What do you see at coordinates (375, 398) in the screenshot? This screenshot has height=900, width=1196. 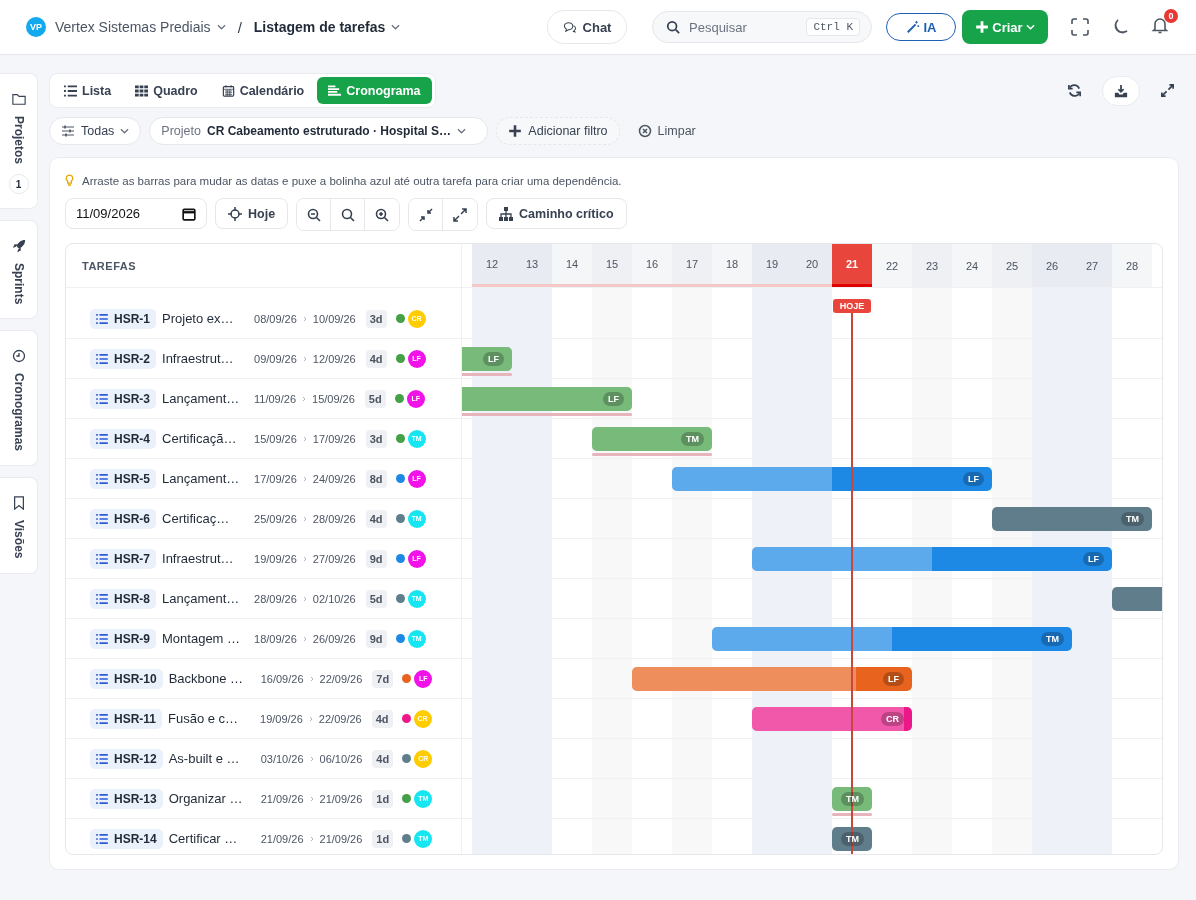 I see `duration-badge: 5d` at bounding box center [375, 398].